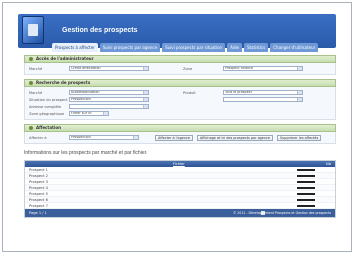 Image resolution: width=354 pixels, height=254 pixels. I want to click on geo-zone-input: Filtrer sur N°, so click(89, 113).